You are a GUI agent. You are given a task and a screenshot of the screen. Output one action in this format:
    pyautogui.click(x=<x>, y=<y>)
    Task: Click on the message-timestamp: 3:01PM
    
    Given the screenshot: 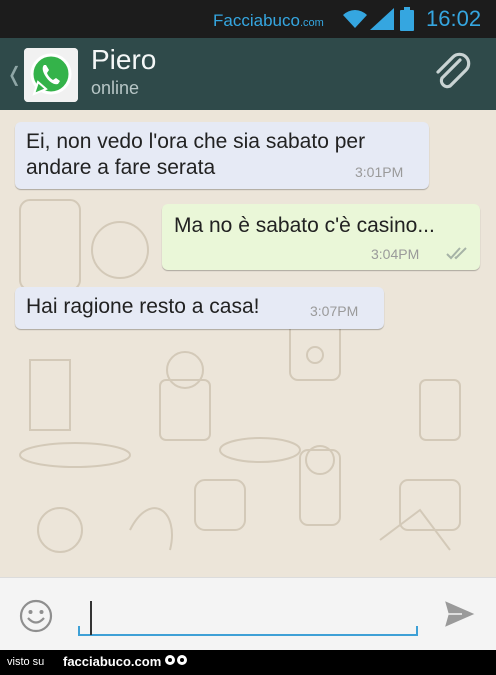 What is the action you would take?
    pyautogui.click(x=379, y=172)
    